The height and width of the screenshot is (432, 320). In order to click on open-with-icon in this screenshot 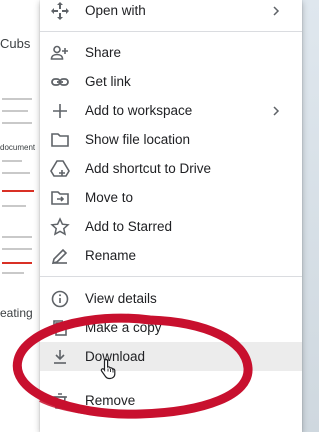, I will do `click(60, 11)`.